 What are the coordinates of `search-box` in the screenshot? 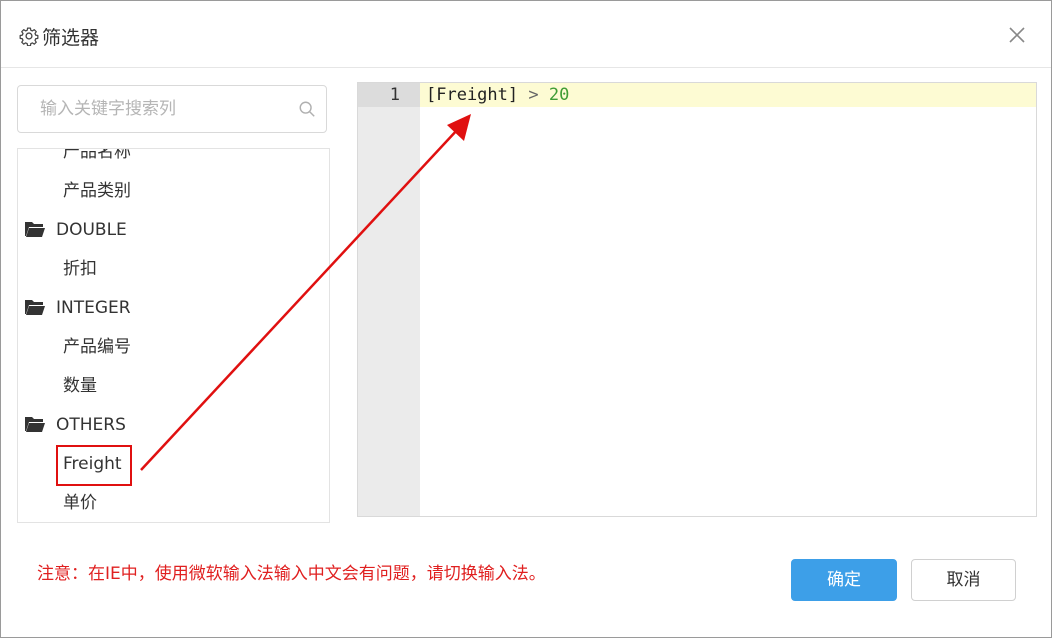 It's located at (172, 109).